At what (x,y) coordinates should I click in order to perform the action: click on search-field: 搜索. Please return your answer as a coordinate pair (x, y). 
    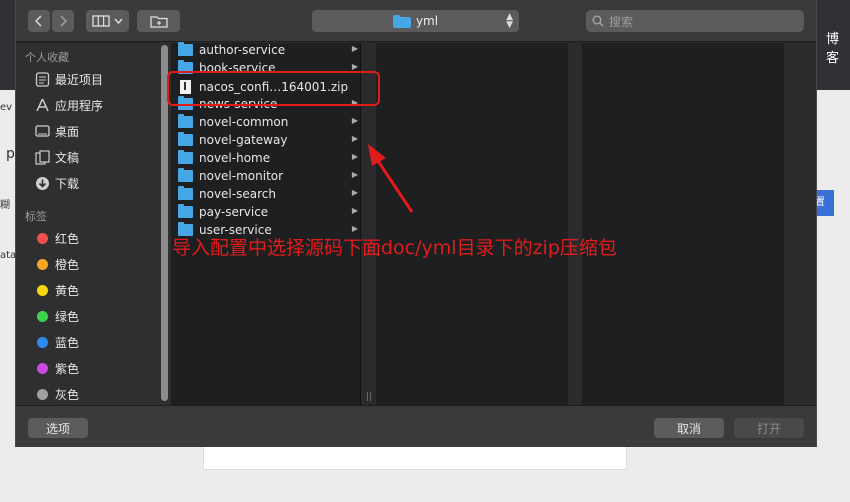
    Looking at the image, I should click on (695, 21).